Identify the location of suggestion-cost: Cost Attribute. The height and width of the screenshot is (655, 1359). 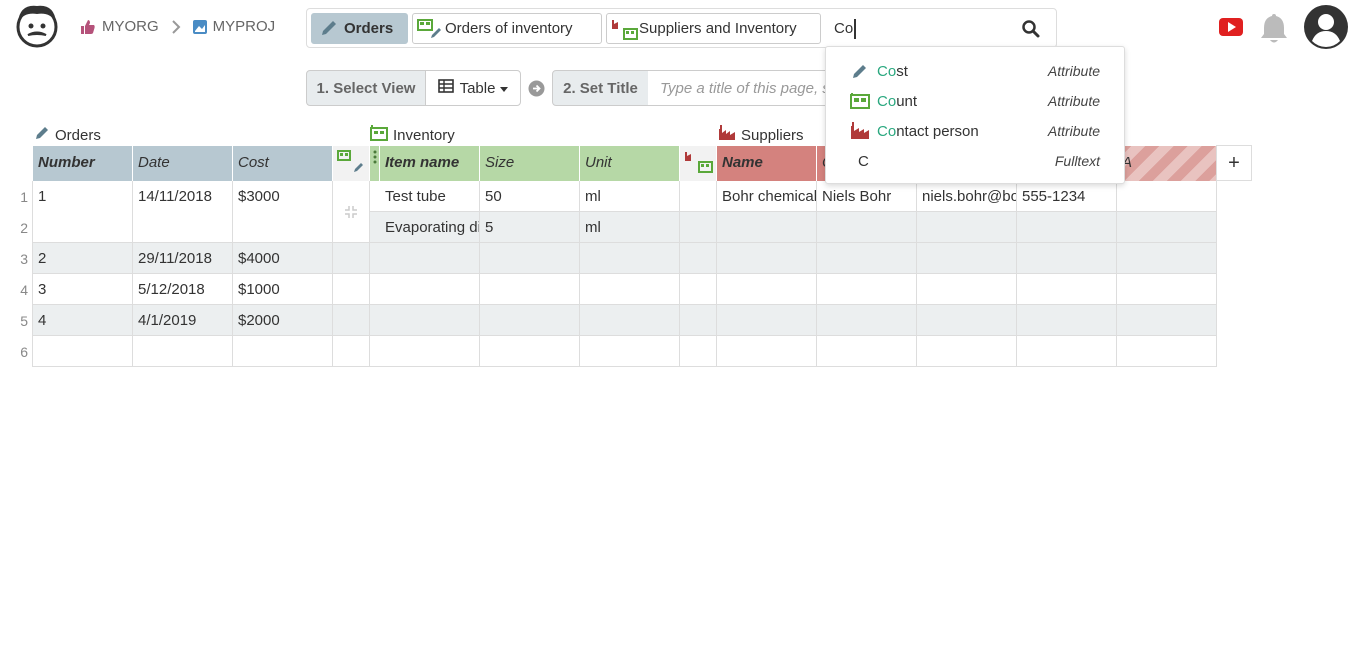
(975, 71).